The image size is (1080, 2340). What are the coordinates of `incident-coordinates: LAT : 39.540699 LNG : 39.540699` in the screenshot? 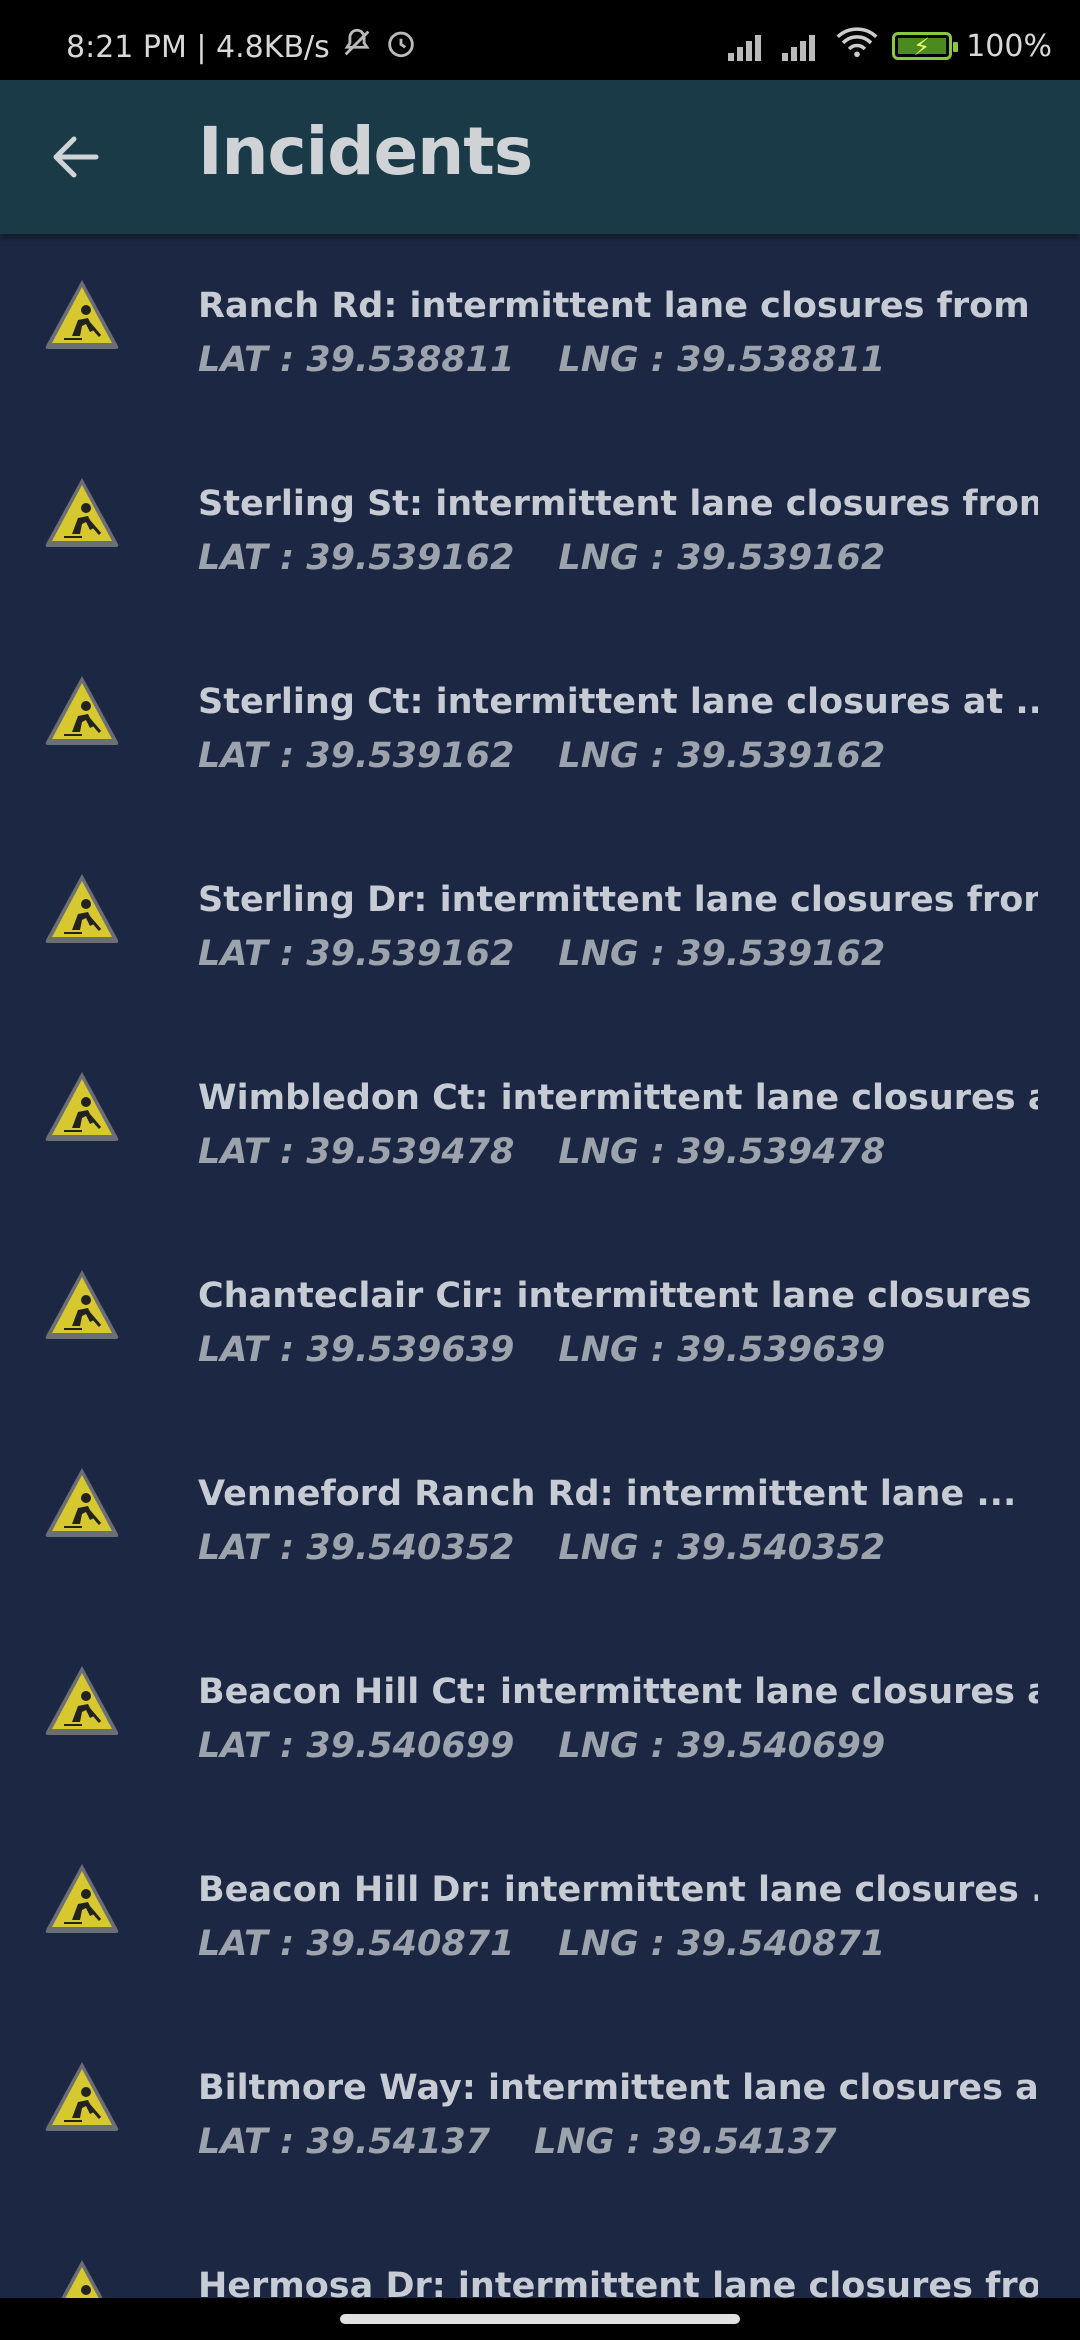 It's located at (541, 1746).